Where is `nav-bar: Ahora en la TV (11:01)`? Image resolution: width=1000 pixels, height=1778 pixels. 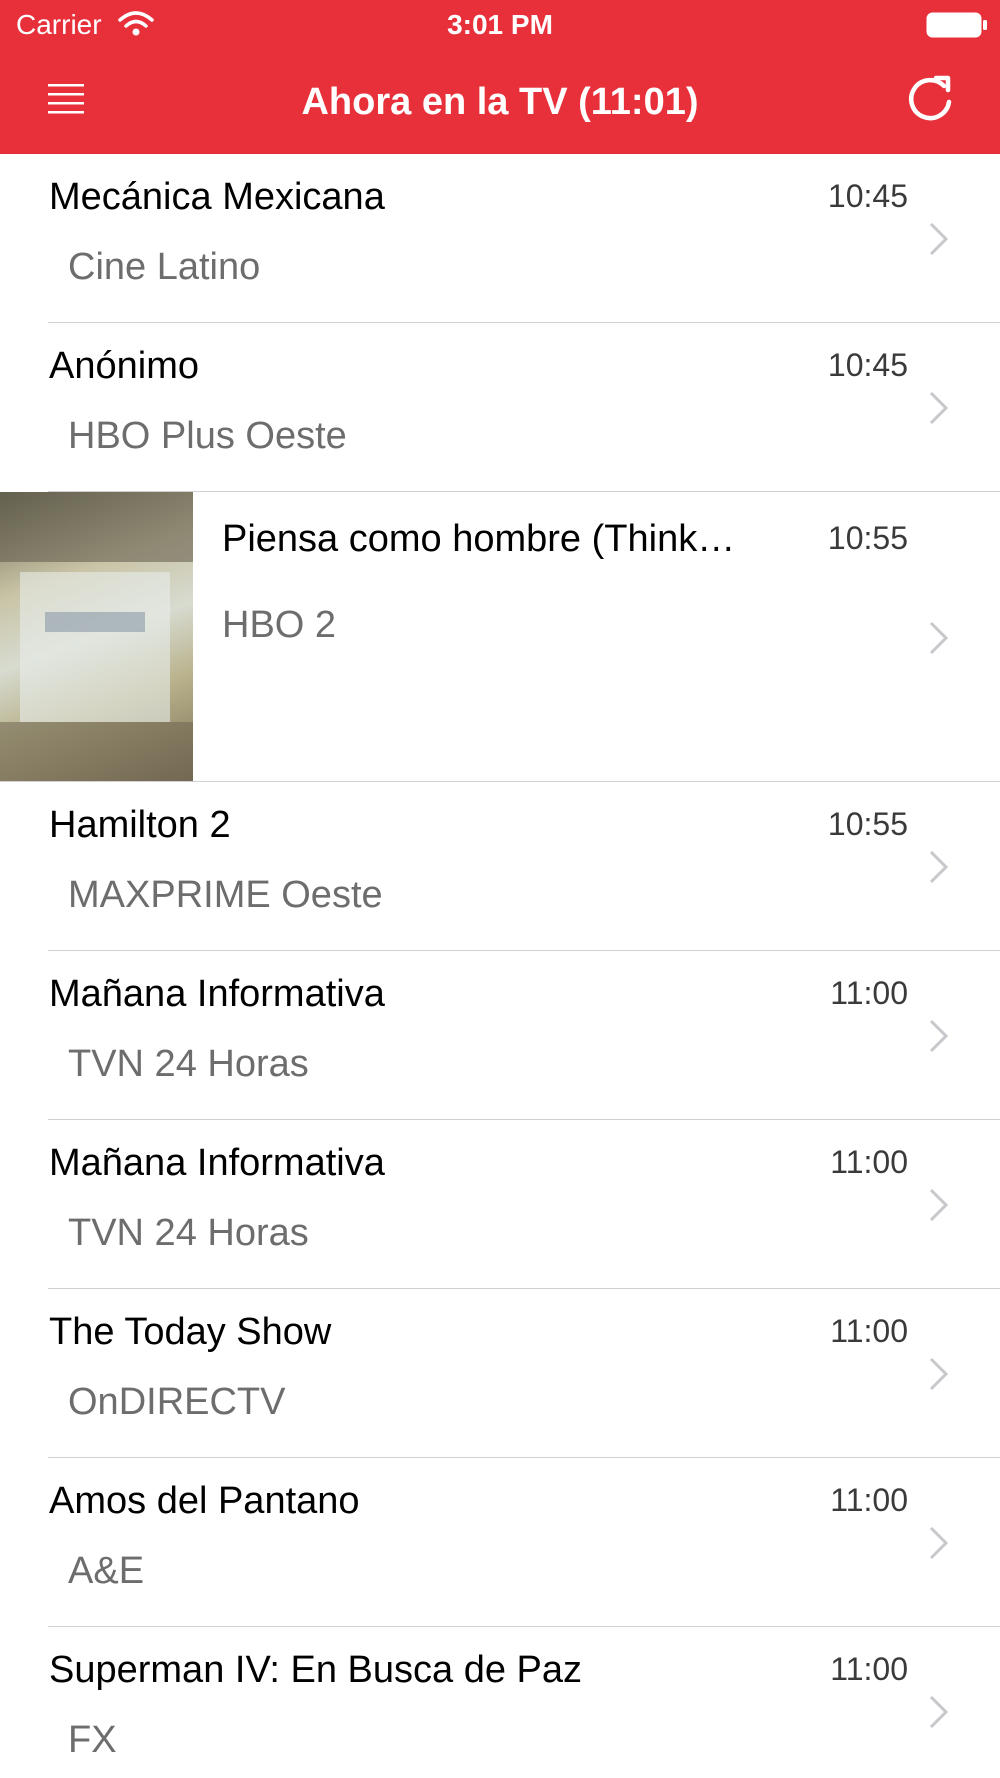
nav-bar: Ahora en la TV (11:01) is located at coordinates (500, 102).